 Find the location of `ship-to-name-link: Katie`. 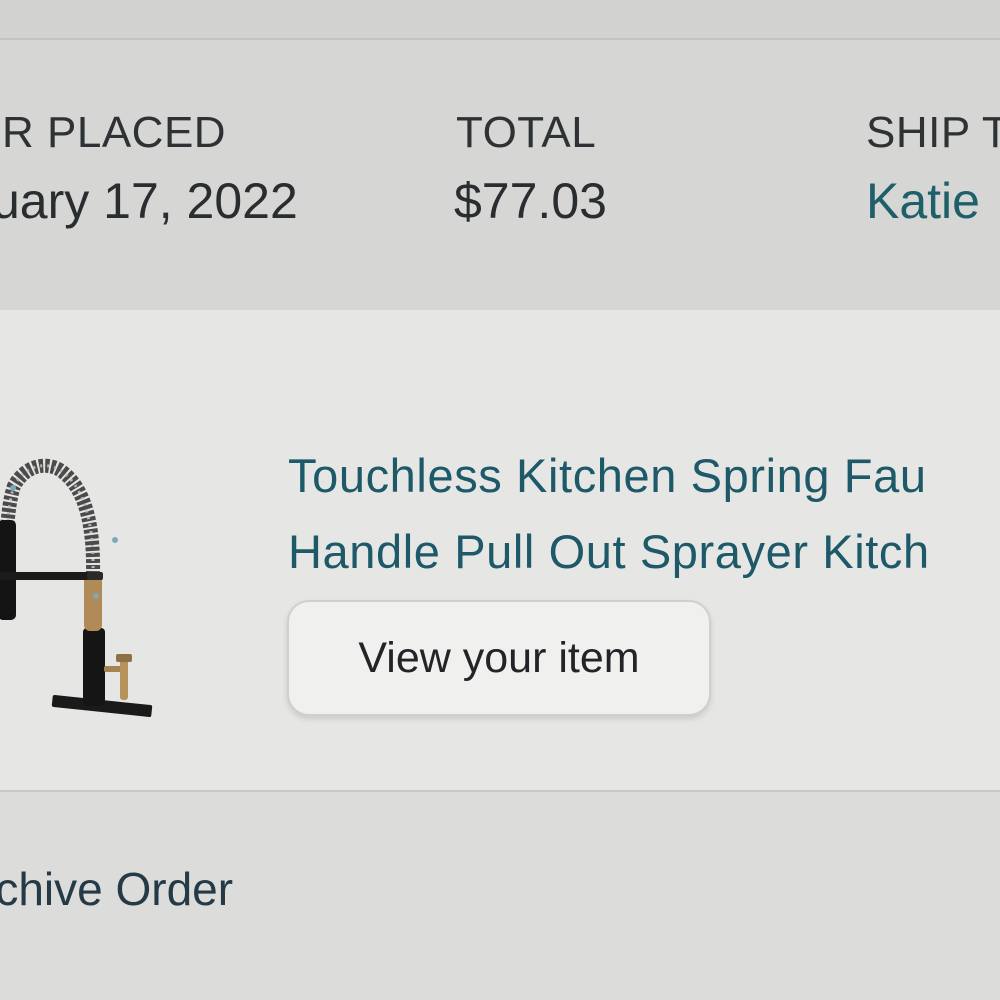

ship-to-name-link: Katie is located at coordinates (923, 201).